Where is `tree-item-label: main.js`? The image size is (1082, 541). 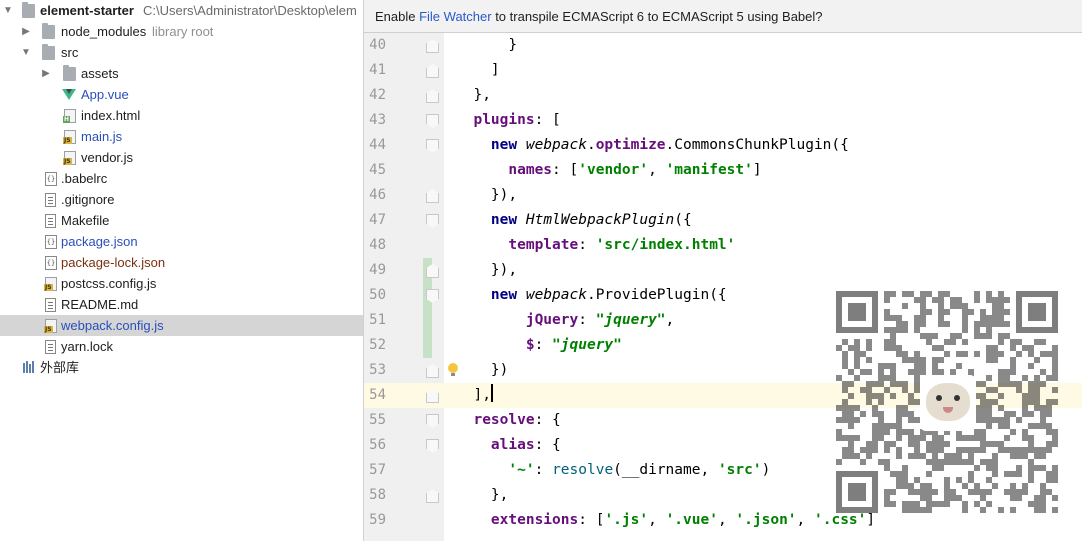
tree-item-label: main.js is located at coordinates (102, 136).